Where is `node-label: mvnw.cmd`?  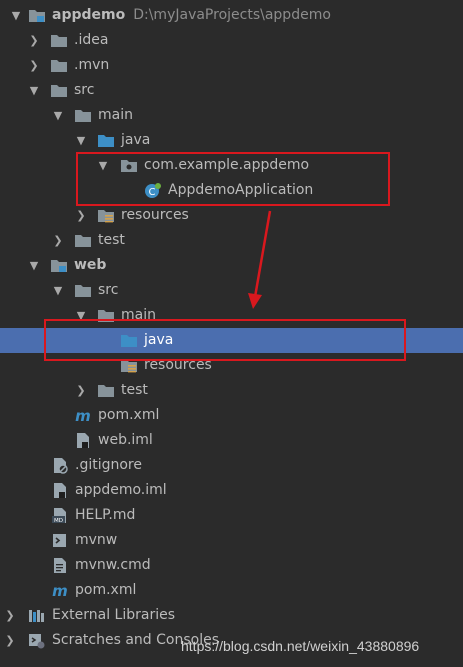
node-label: mvnw.cmd is located at coordinates (113, 565).